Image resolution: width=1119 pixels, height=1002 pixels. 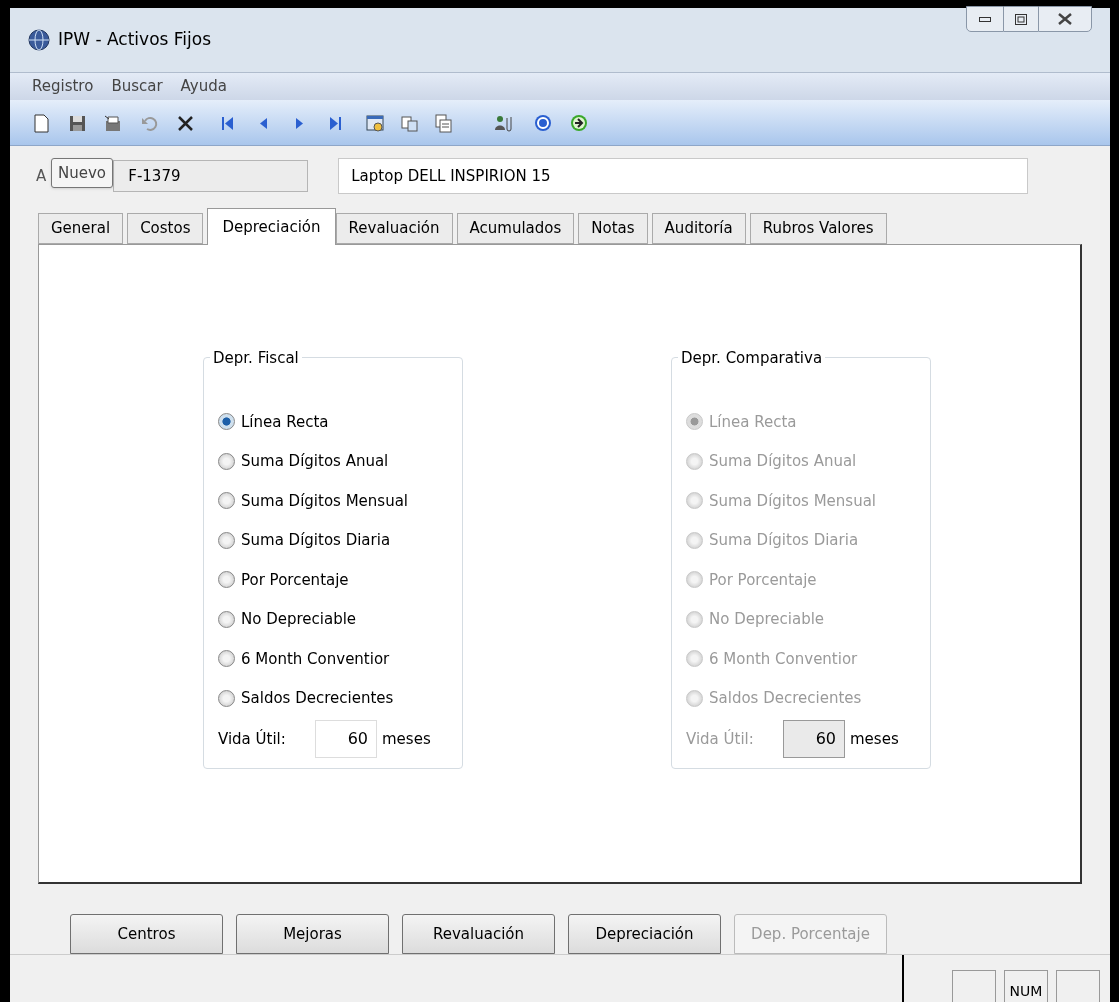 I want to click on field-label: A, so click(x=41, y=176).